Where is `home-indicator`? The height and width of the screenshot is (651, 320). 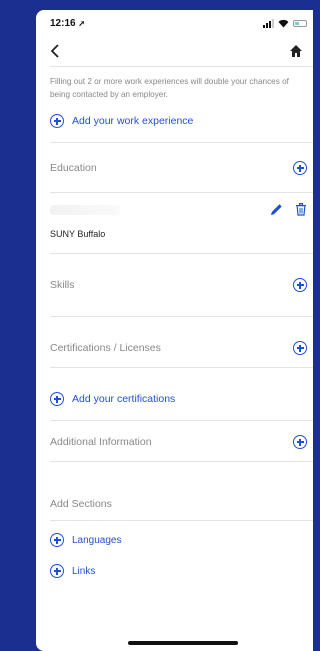
home-indicator is located at coordinates (183, 643).